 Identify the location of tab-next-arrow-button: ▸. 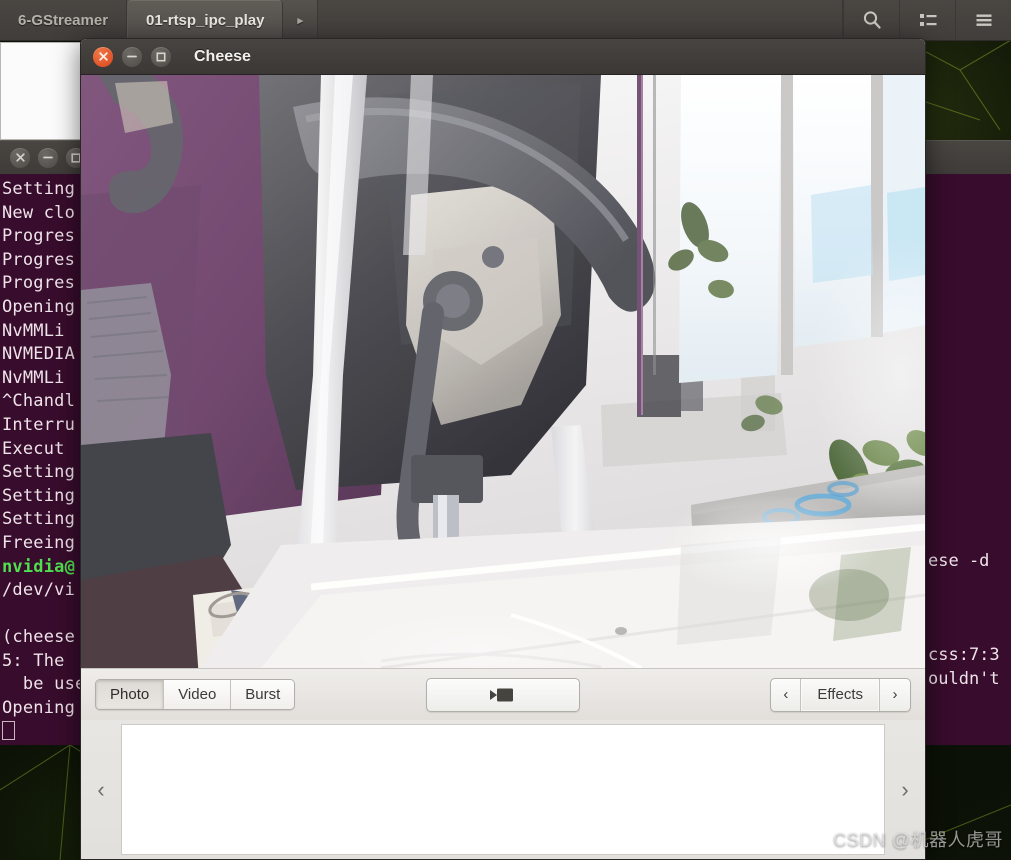
(300, 20).